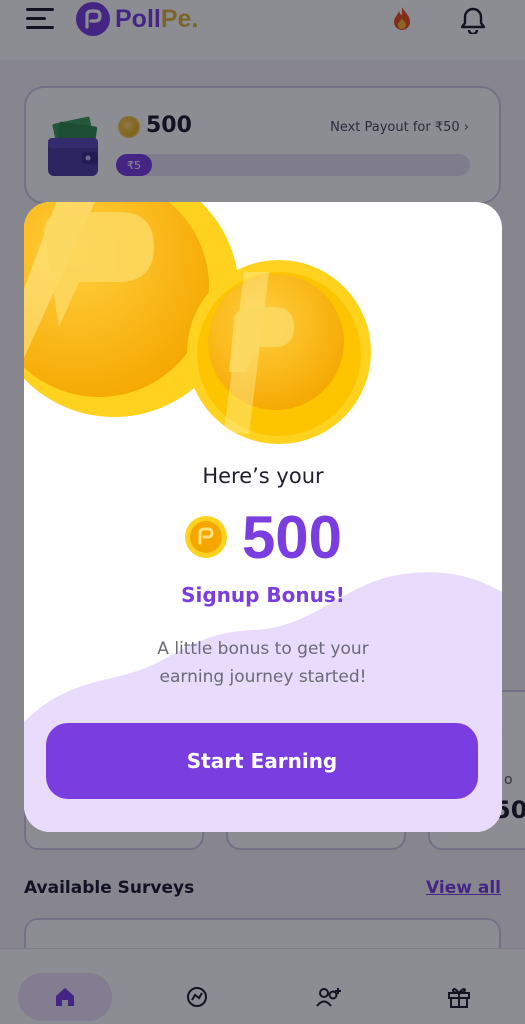 The image size is (525, 1024). I want to click on bonus-amount: 500, so click(292, 537).